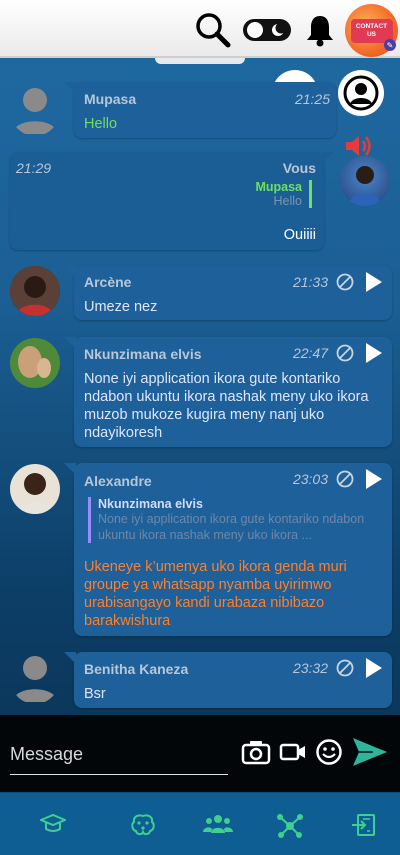  Describe the element at coordinates (119, 758) in the screenshot. I see `message-input: Message` at that location.